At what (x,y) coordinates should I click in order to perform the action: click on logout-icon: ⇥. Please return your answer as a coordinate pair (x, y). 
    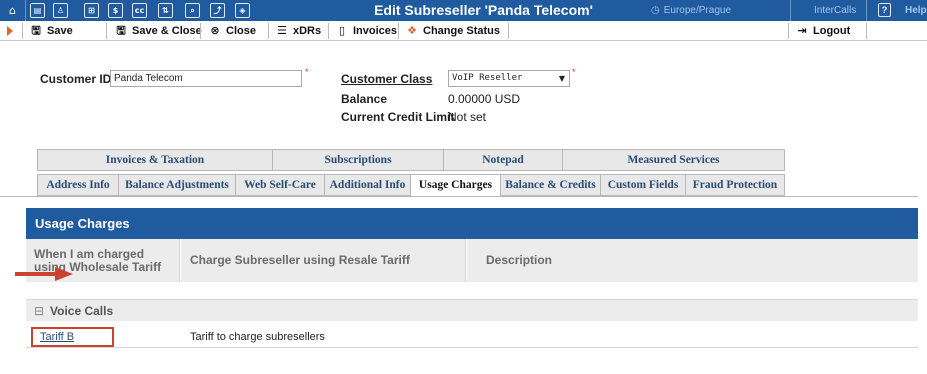
    Looking at the image, I should click on (802, 30).